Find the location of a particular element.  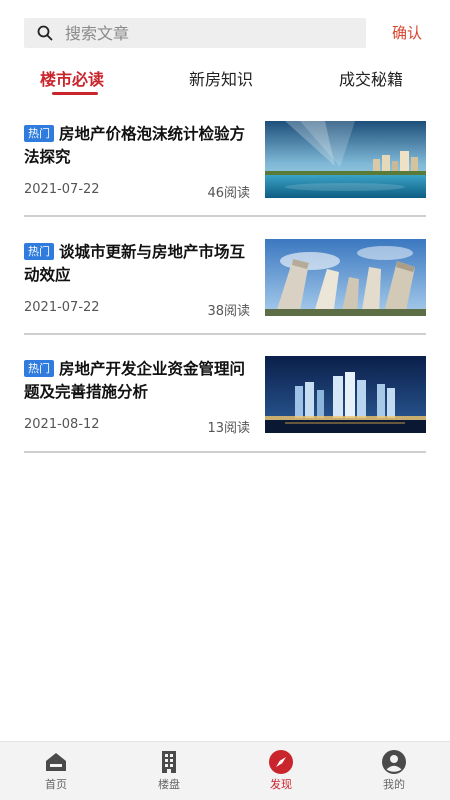

nav-label: 楼盘 is located at coordinates (169, 784).